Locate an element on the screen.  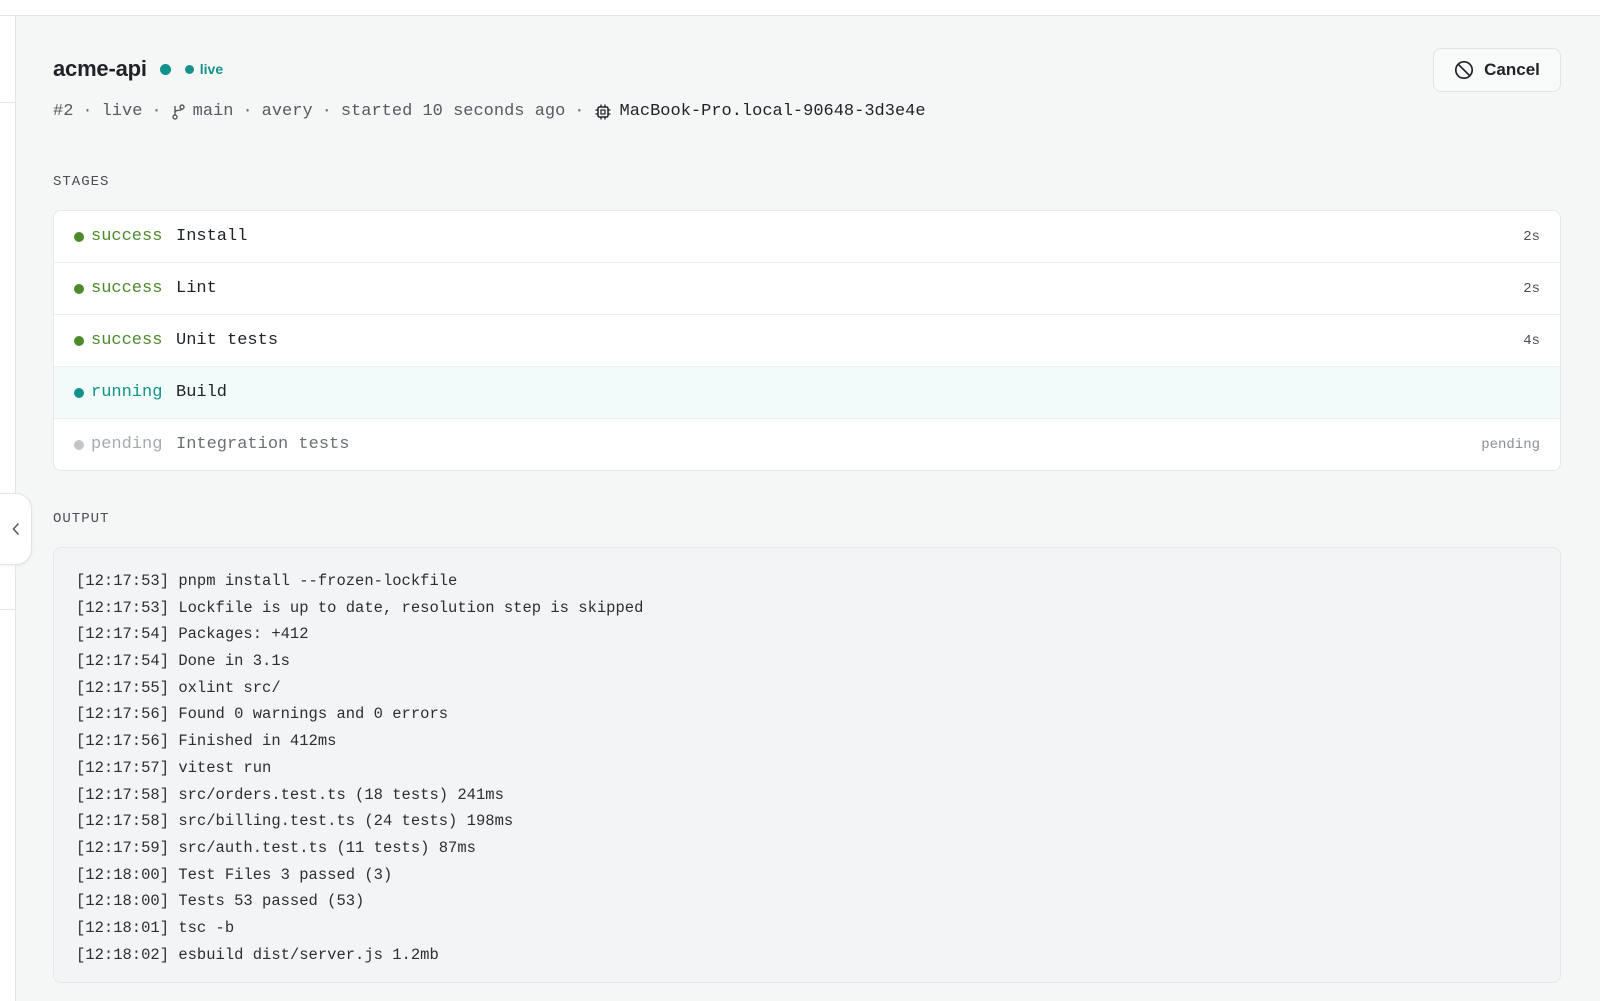
stage-row: success Install 2s is located at coordinates (807, 236).